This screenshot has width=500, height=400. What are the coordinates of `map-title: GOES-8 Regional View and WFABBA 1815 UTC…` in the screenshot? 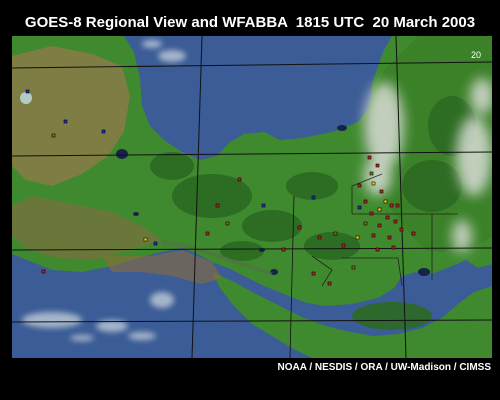 It's located at (250, 22).